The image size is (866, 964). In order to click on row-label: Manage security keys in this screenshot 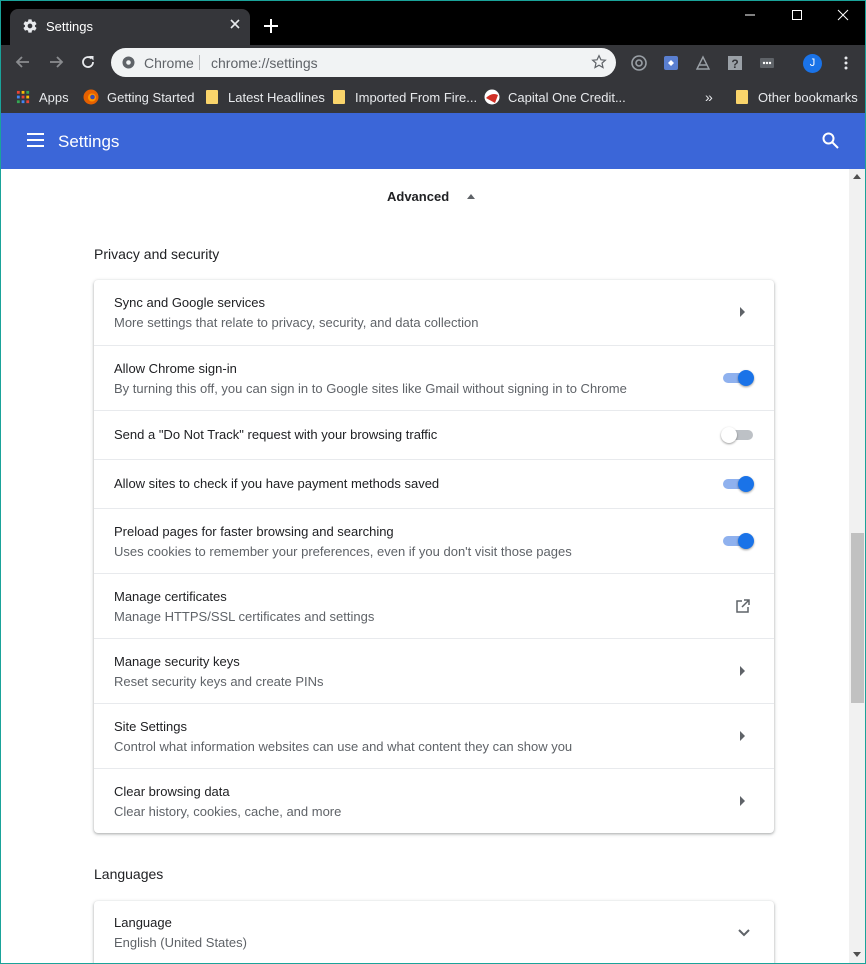, I will do `click(177, 661)`.